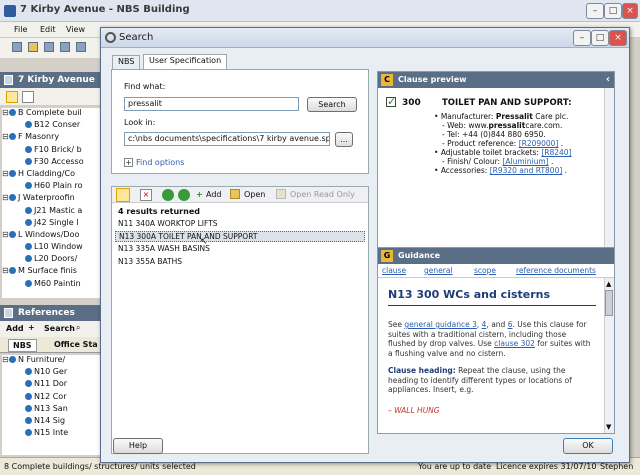 Image resolution: width=640 pixels, height=475 pixels. What do you see at coordinates (51, 80) in the screenshot?
I see `project-panel-header: 7 Kirby Avenue` at bounding box center [51, 80].